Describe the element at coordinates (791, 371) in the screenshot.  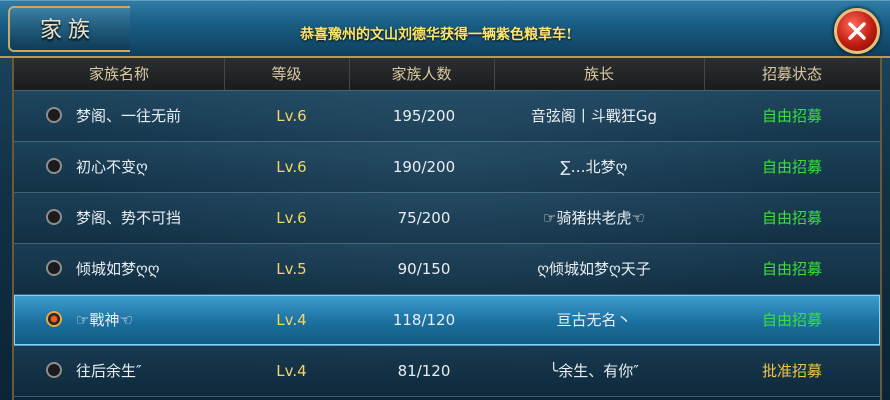
I see `recruit-status: 批准招募` at that location.